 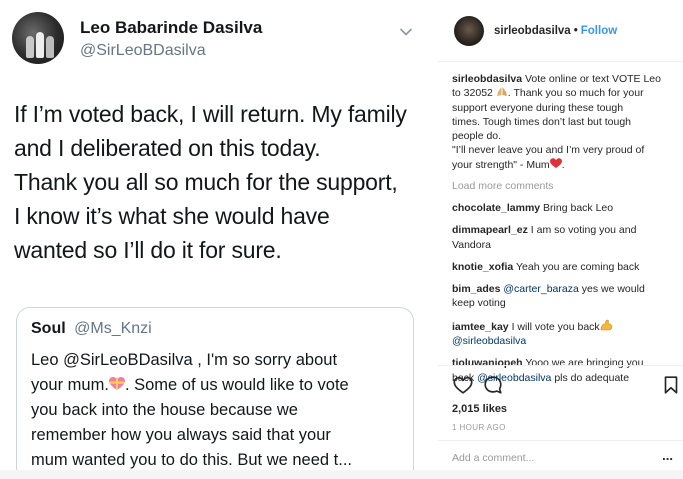 I want to click on chevron-down-icon, so click(x=406, y=32).